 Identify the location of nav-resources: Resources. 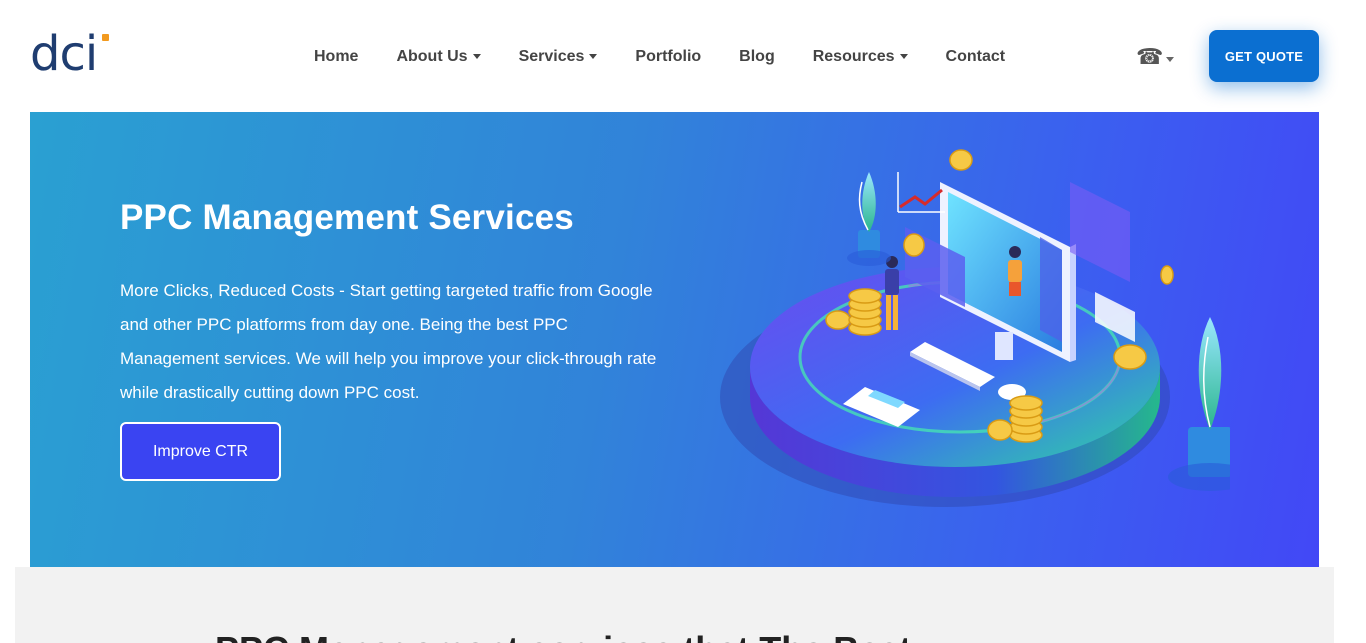
(860, 57).